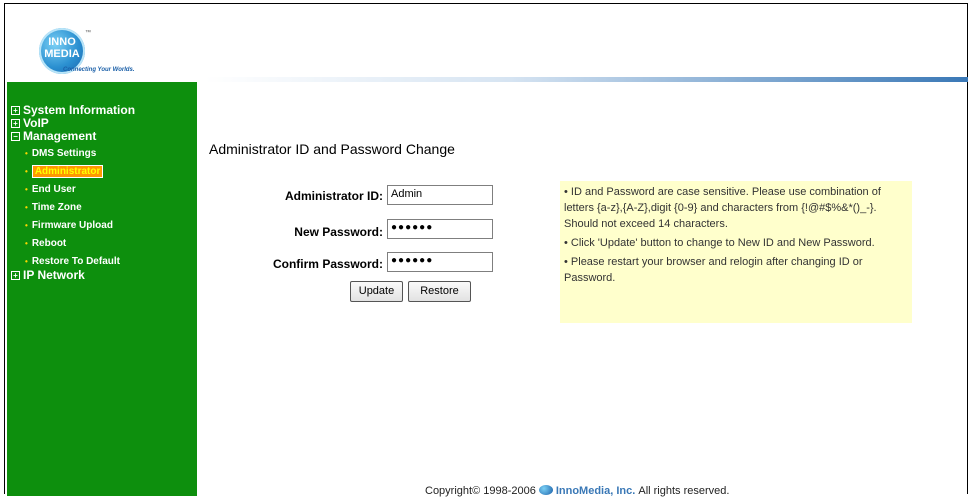 The width and height of the screenshot is (972, 497). I want to click on header-logo: INNO MEDIA ™ Connecting Your Worlds., so click(107, 43).